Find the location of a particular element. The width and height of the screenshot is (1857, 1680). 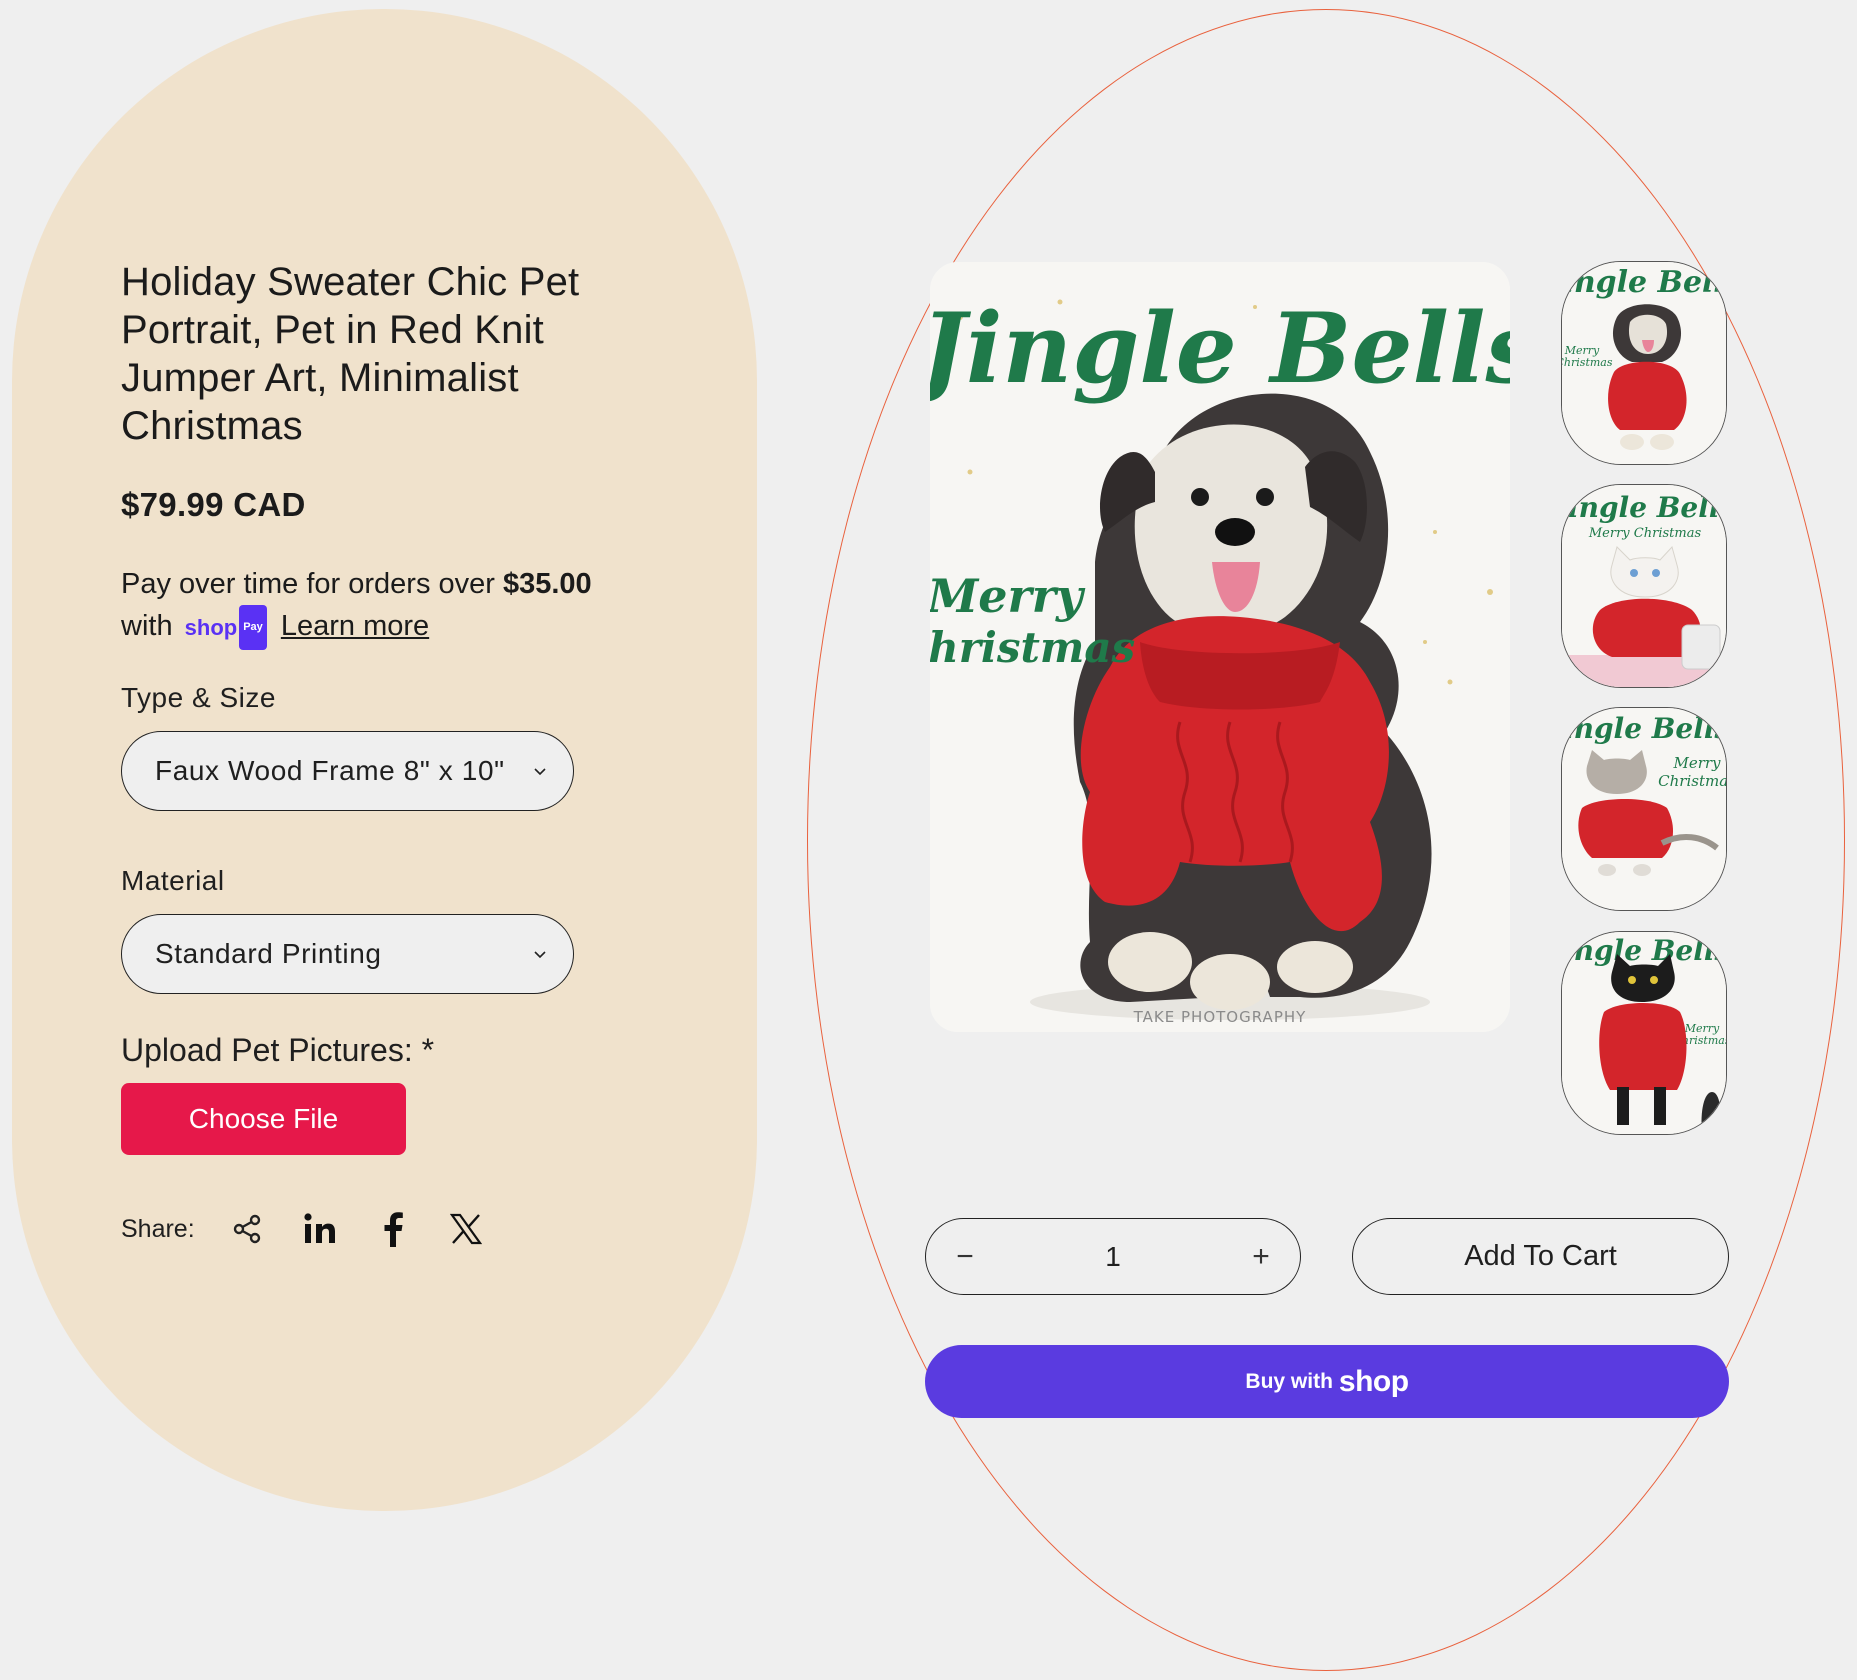

thumbnail-1: Jingle Bells Merry Christmas is located at coordinates (1644, 363).